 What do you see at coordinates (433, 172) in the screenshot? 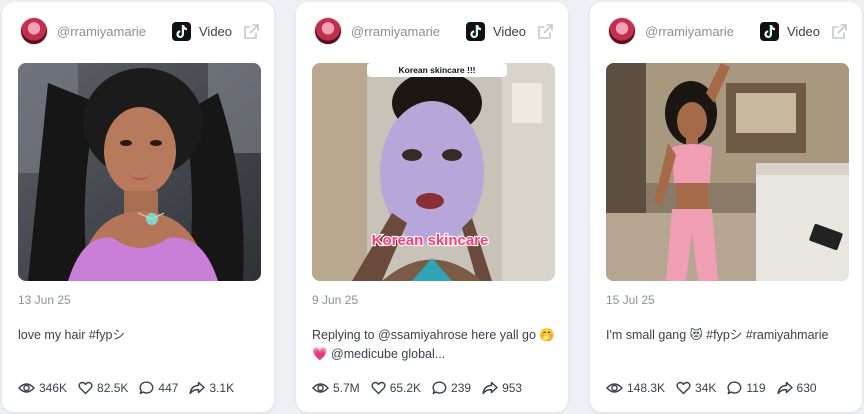
I see `video-thumbnail: Korean skincare !!! Korean skincare` at bounding box center [433, 172].